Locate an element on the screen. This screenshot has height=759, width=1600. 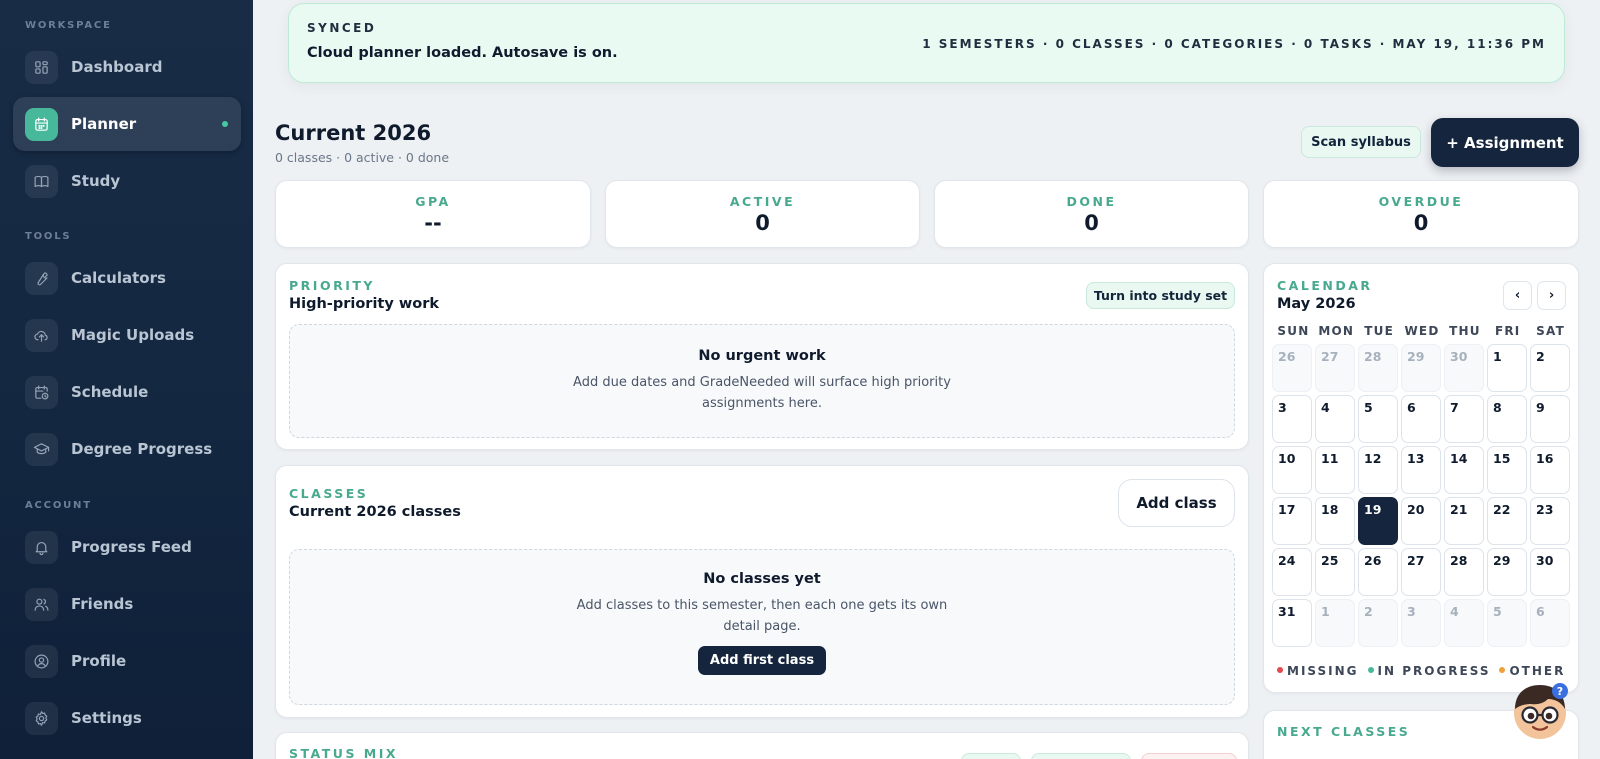
book-icon is located at coordinates (41, 181).